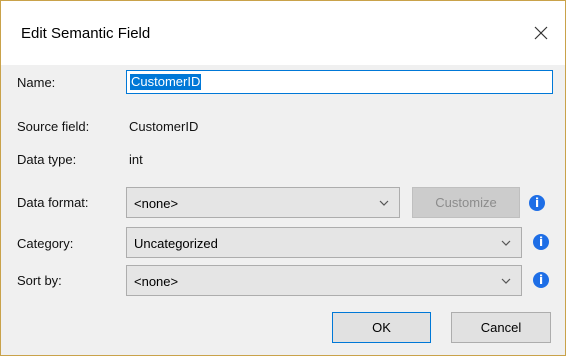  I want to click on name-input-selected-text: CustomerID, so click(166, 82).